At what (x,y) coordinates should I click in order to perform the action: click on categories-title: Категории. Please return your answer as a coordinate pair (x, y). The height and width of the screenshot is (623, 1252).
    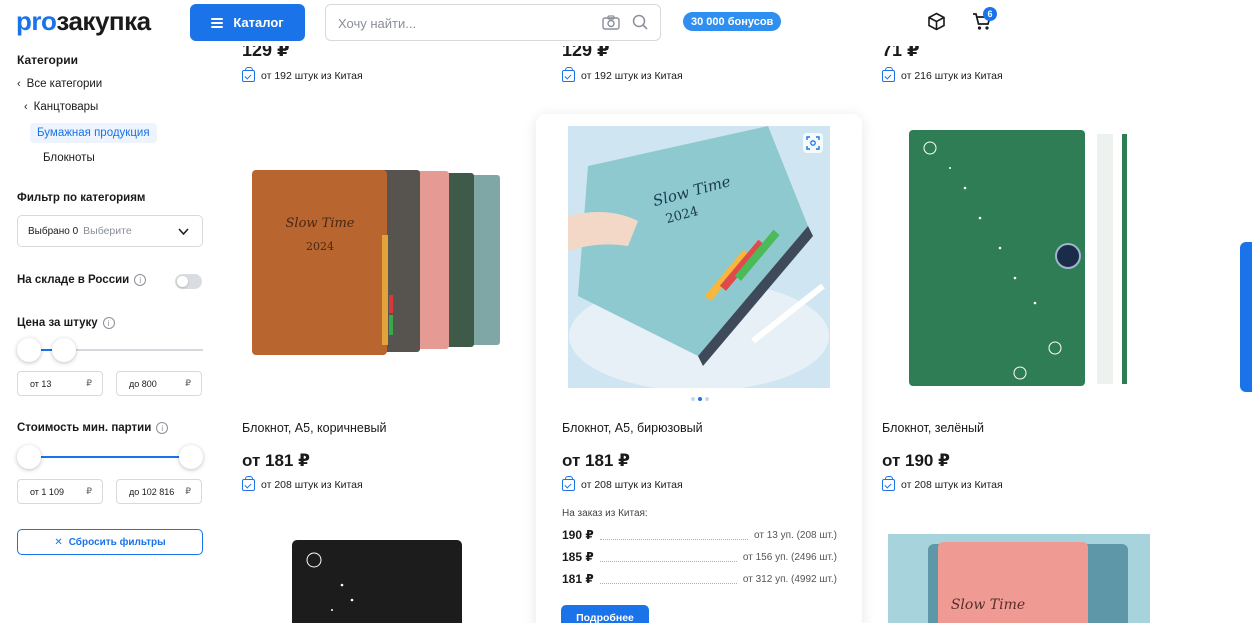
    Looking at the image, I should click on (47, 60).